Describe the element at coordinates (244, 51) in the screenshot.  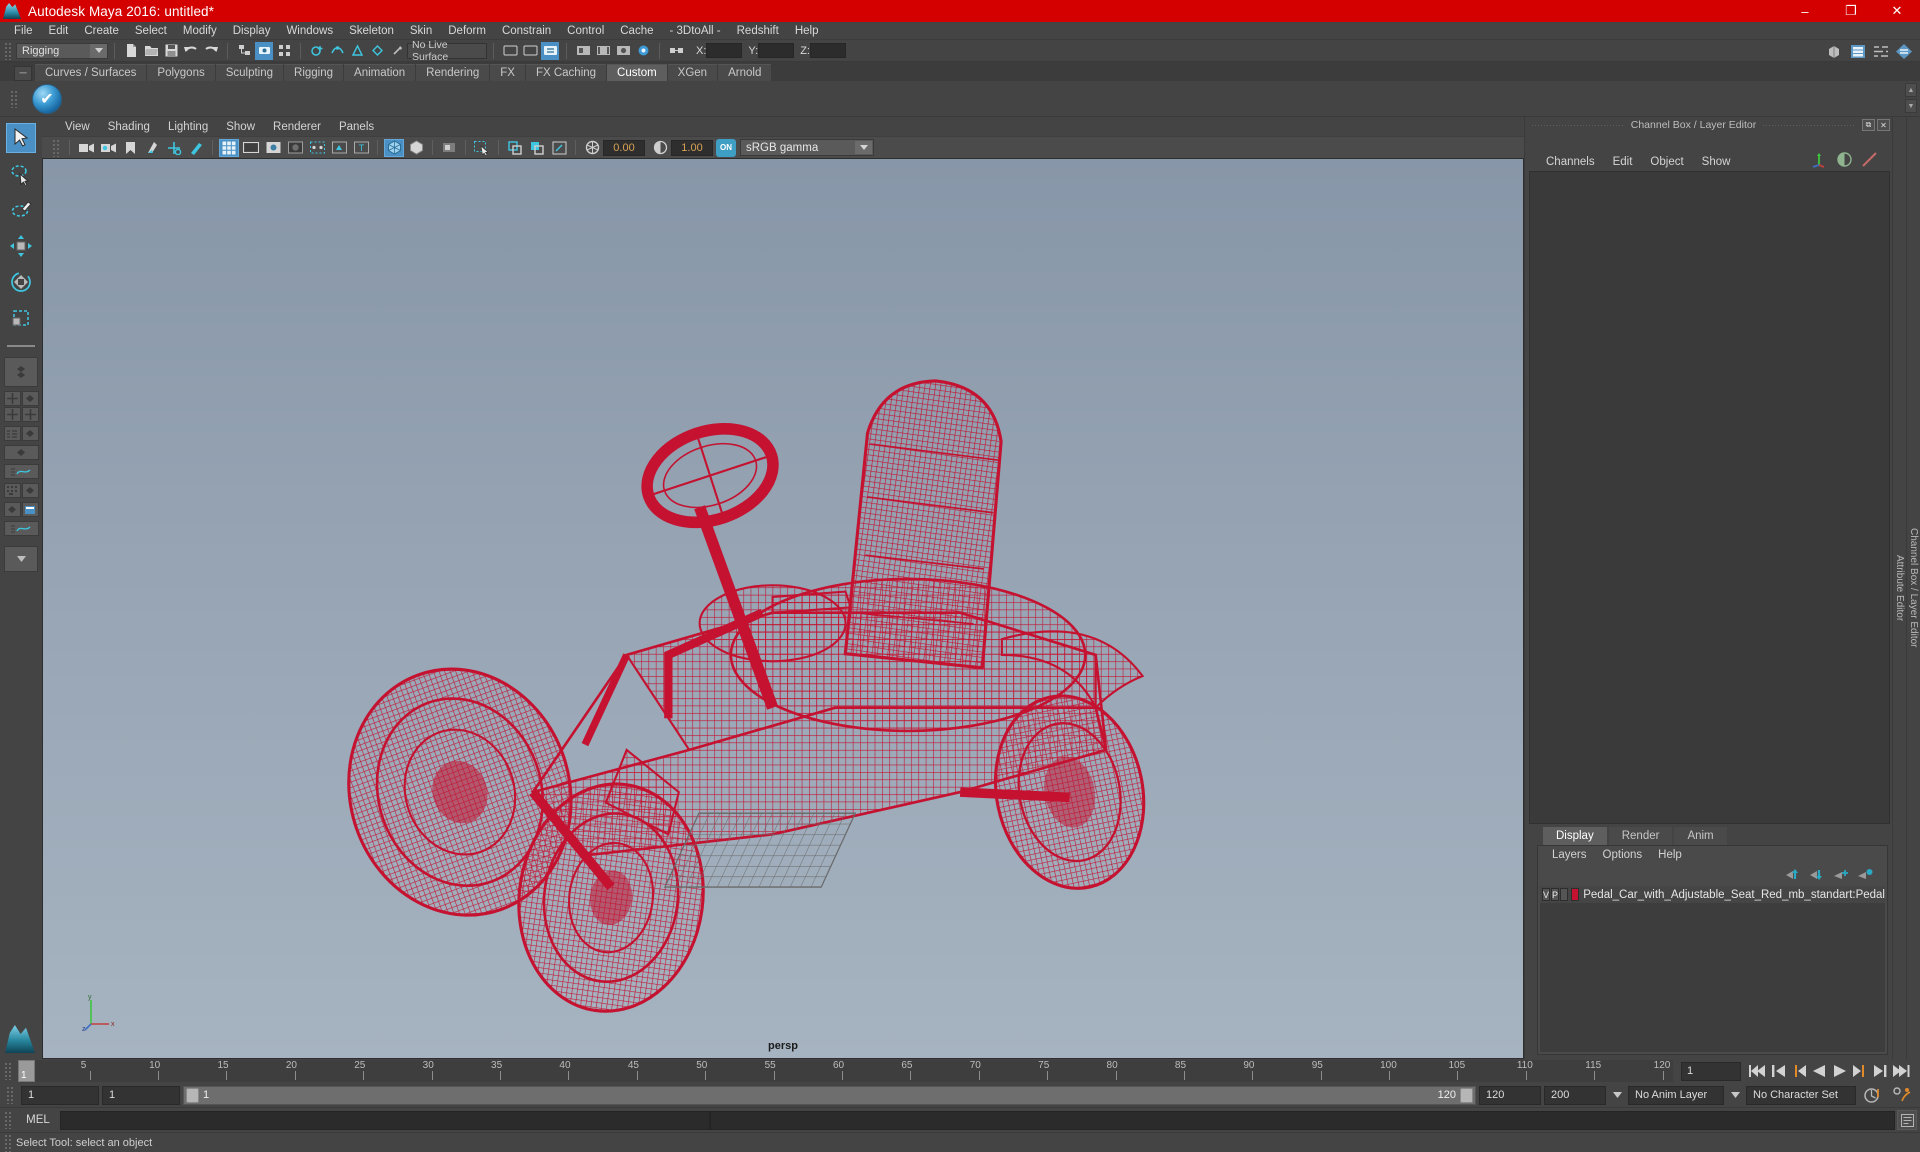
I see `select-by-hierarchy-icon` at that location.